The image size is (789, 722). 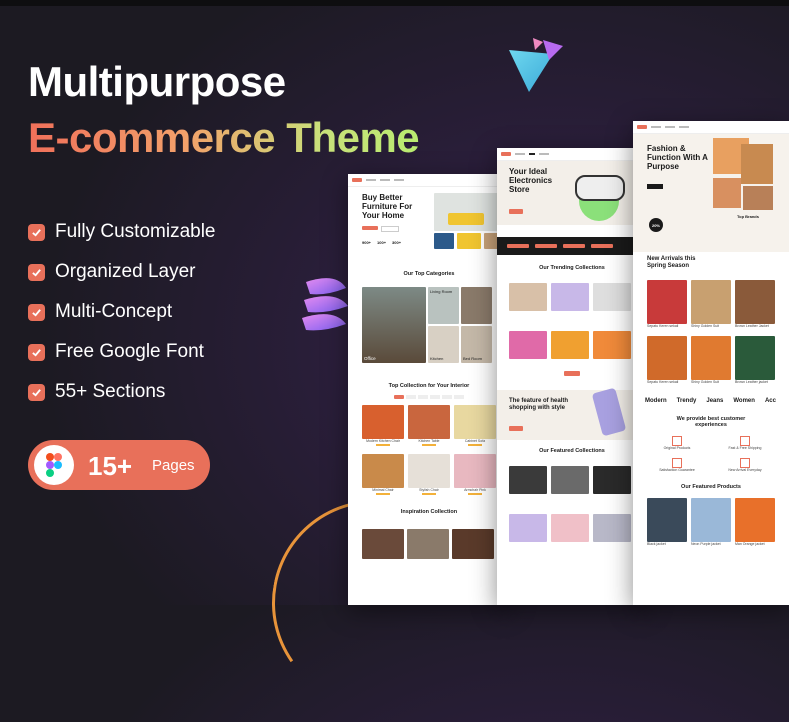 I want to click on furniture-hero-title: Buy Better Furniture For Your Home, so click(x=387, y=206).